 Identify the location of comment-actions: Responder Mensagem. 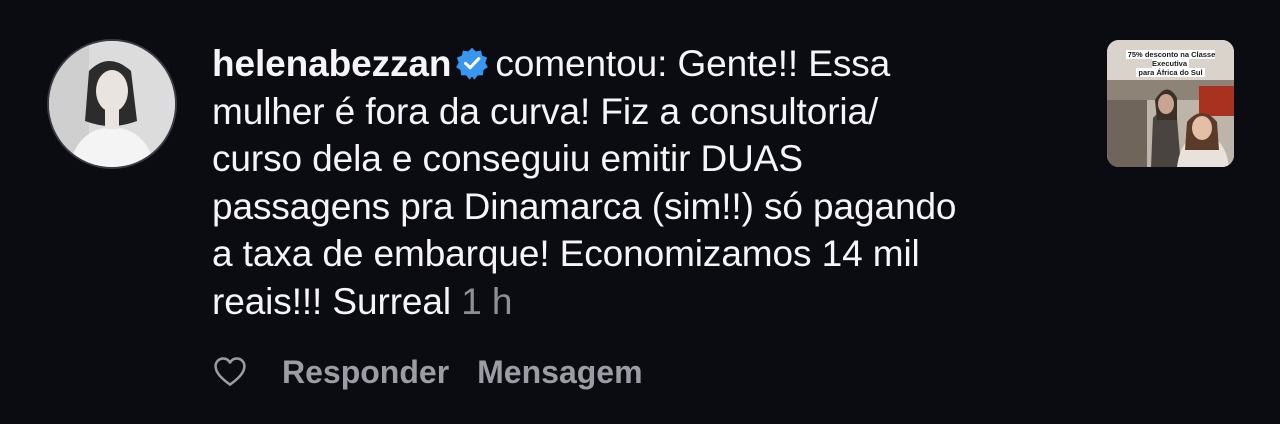
(441, 372).